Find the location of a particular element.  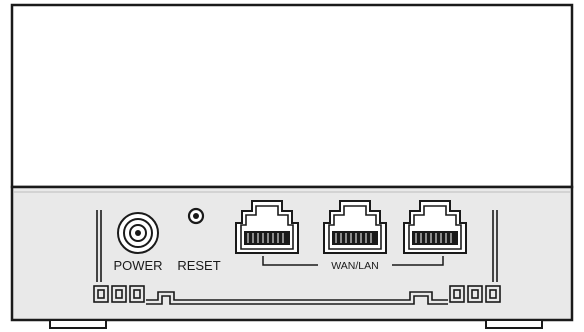

power-label: POWER is located at coordinates (137, 265).